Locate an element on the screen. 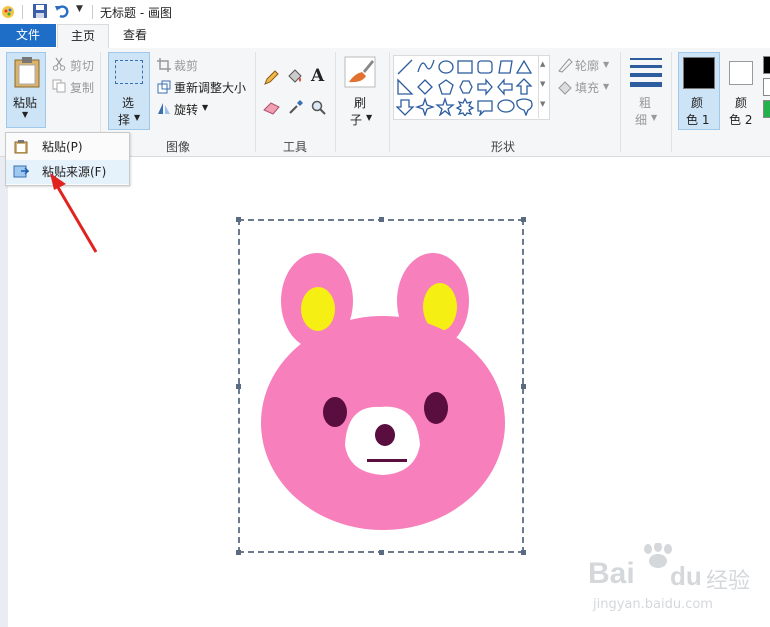 The height and width of the screenshot is (627, 770). crop-button: 裁剪 is located at coordinates (186, 65).